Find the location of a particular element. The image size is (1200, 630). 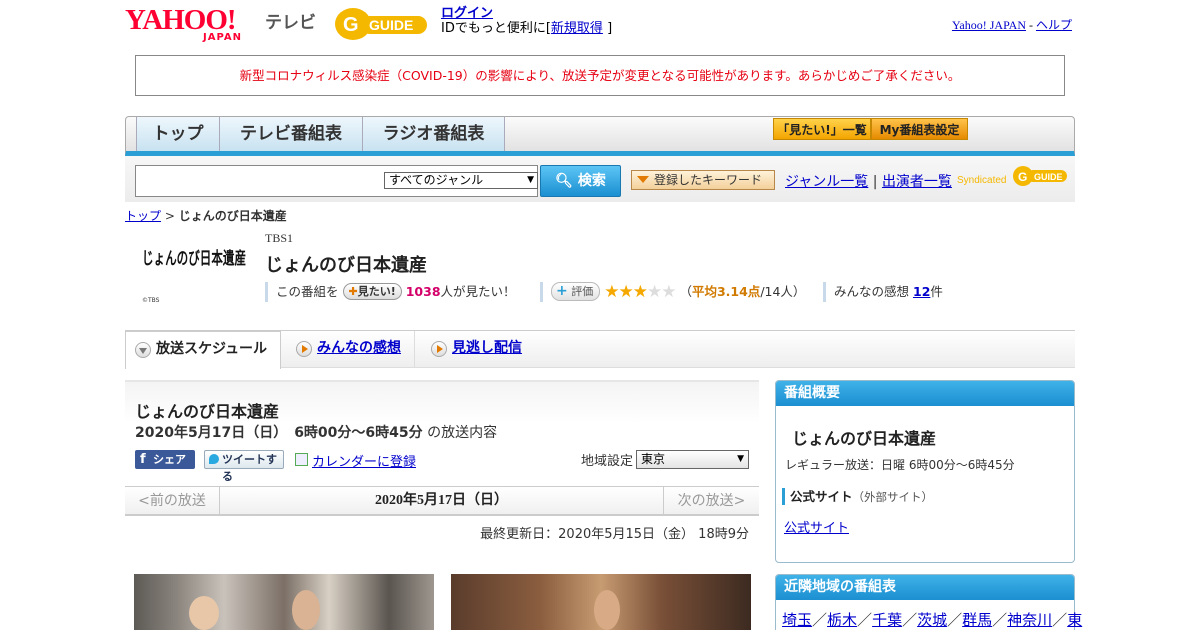

tab-broadcast-schedule: 放送スケジュール is located at coordinates (203, 350).